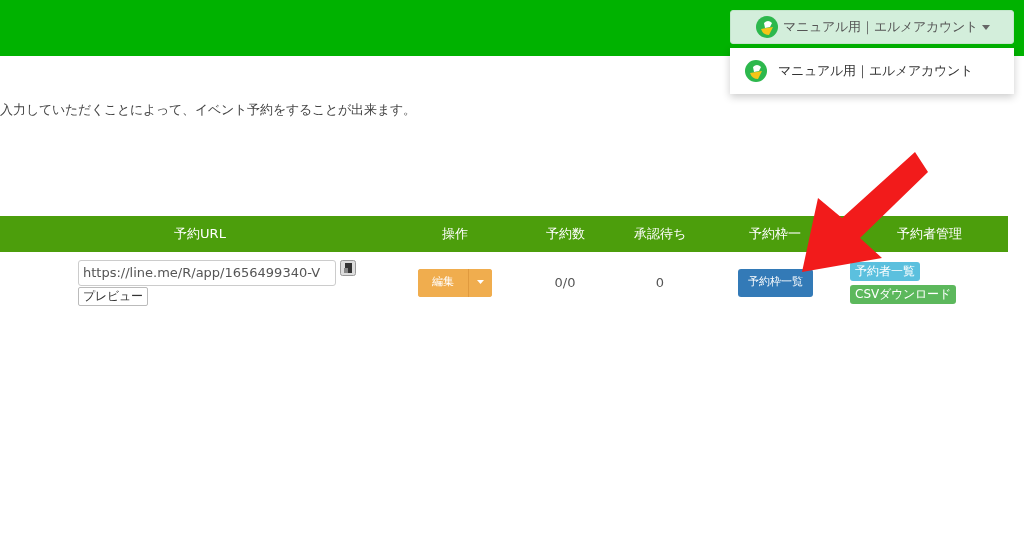 This screenshot has width=1024, height=538. What do you see at coordinates (200, 233) in the screenshot?
I see `column-header: 予約URL` at bounding box center [200, 233].